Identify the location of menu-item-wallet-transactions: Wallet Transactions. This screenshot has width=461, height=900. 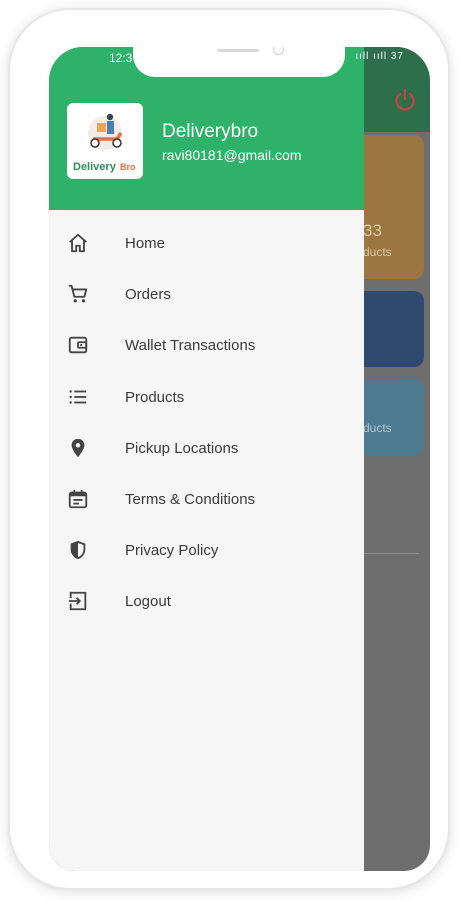
(206, 346).